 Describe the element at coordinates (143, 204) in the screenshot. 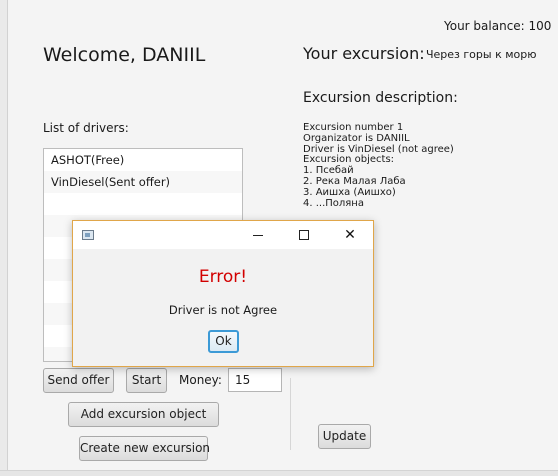

I see `list-item-empty` at that location.